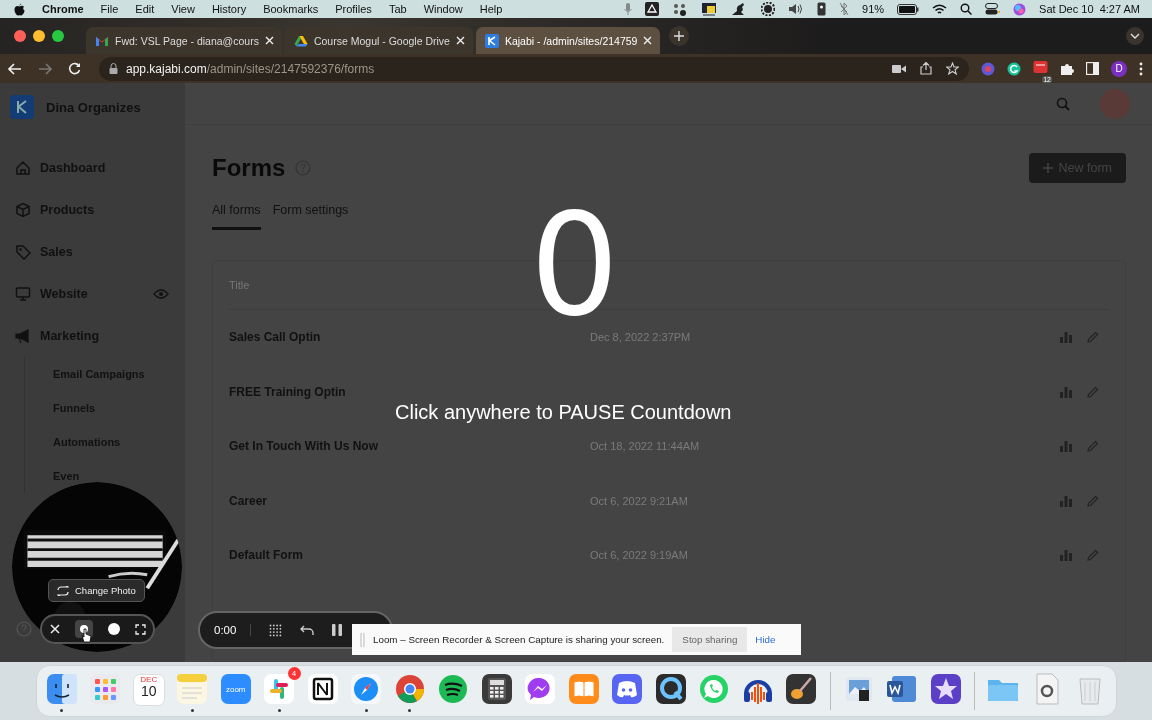  Describe the element at coordinates (966, 9) in the screenshot. I see `search-icon` at that location.